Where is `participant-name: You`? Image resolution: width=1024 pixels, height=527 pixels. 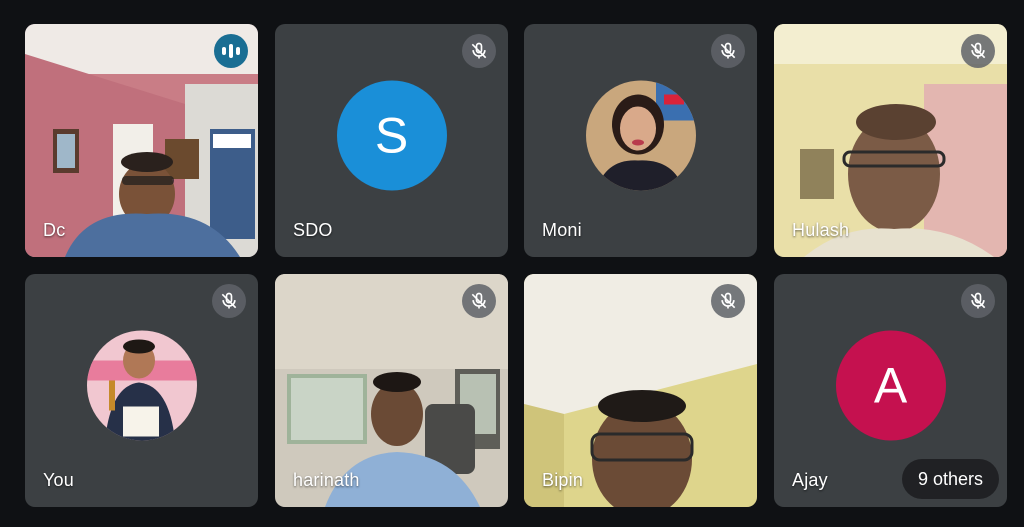 participant-name: You is located at coordinates (58, 480).